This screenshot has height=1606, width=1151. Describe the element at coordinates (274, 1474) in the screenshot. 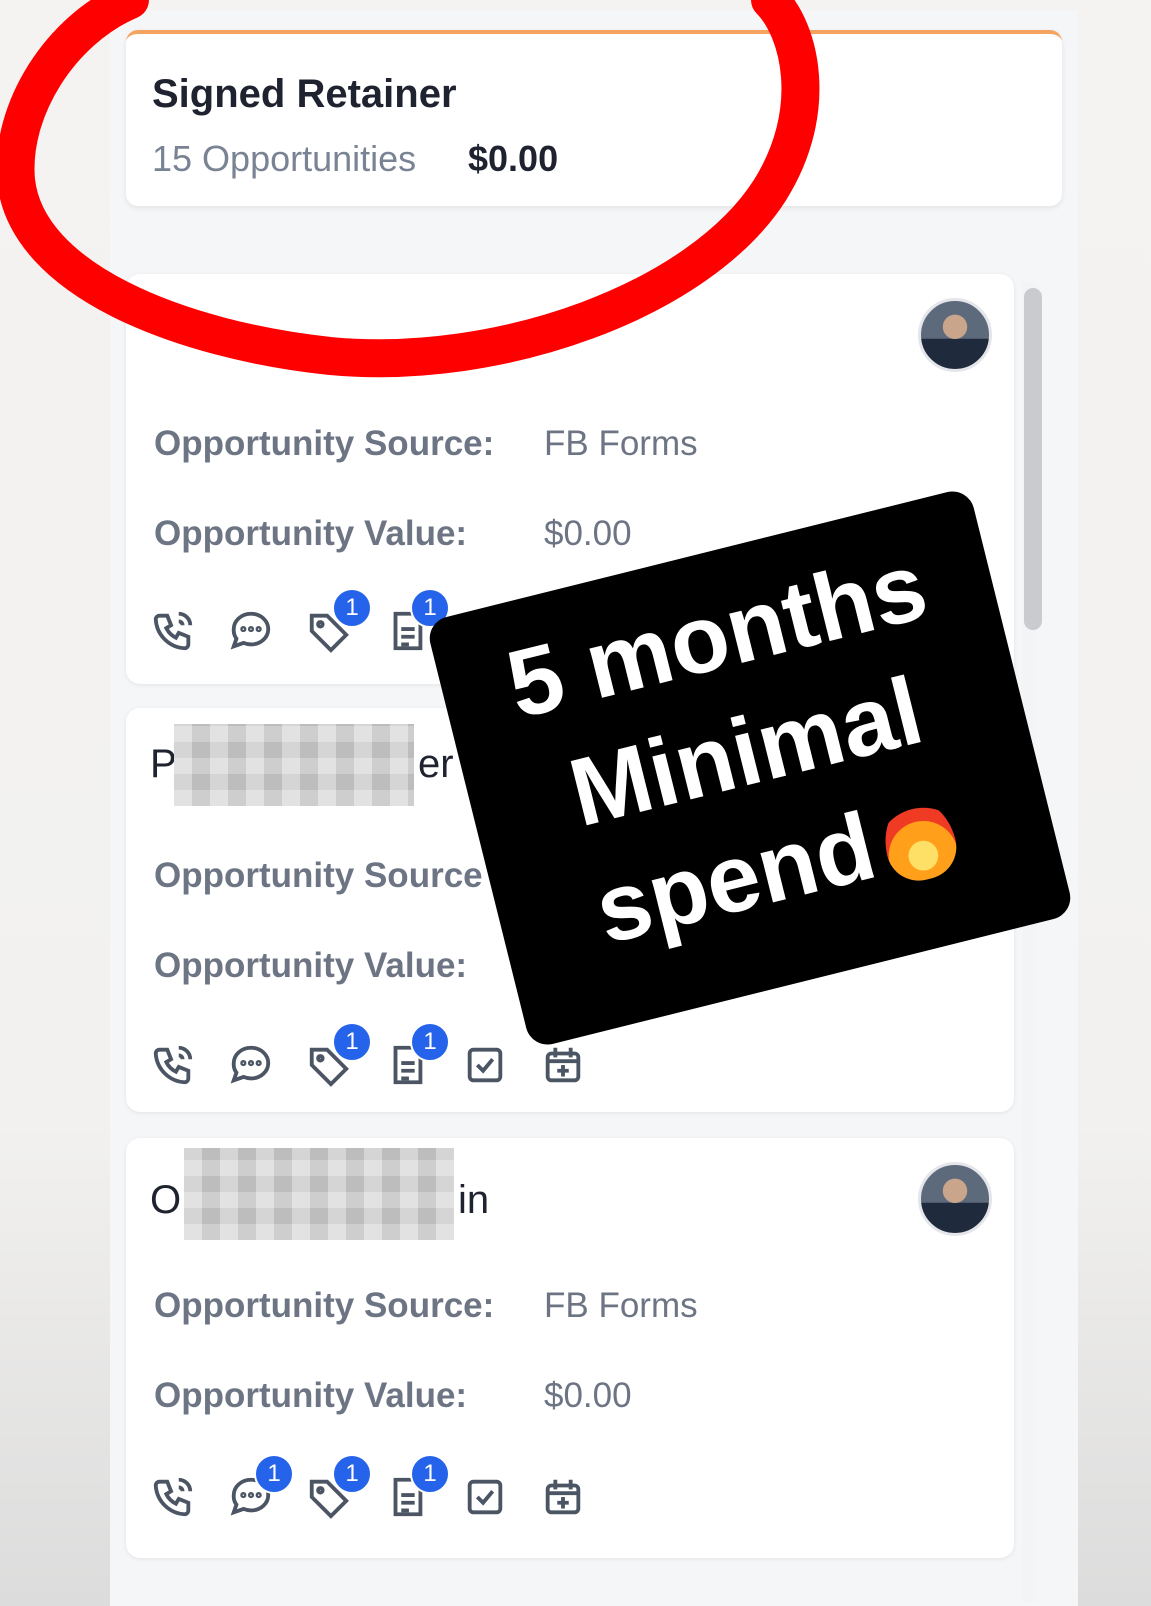

I see `message-count-badge: 1` at that location.